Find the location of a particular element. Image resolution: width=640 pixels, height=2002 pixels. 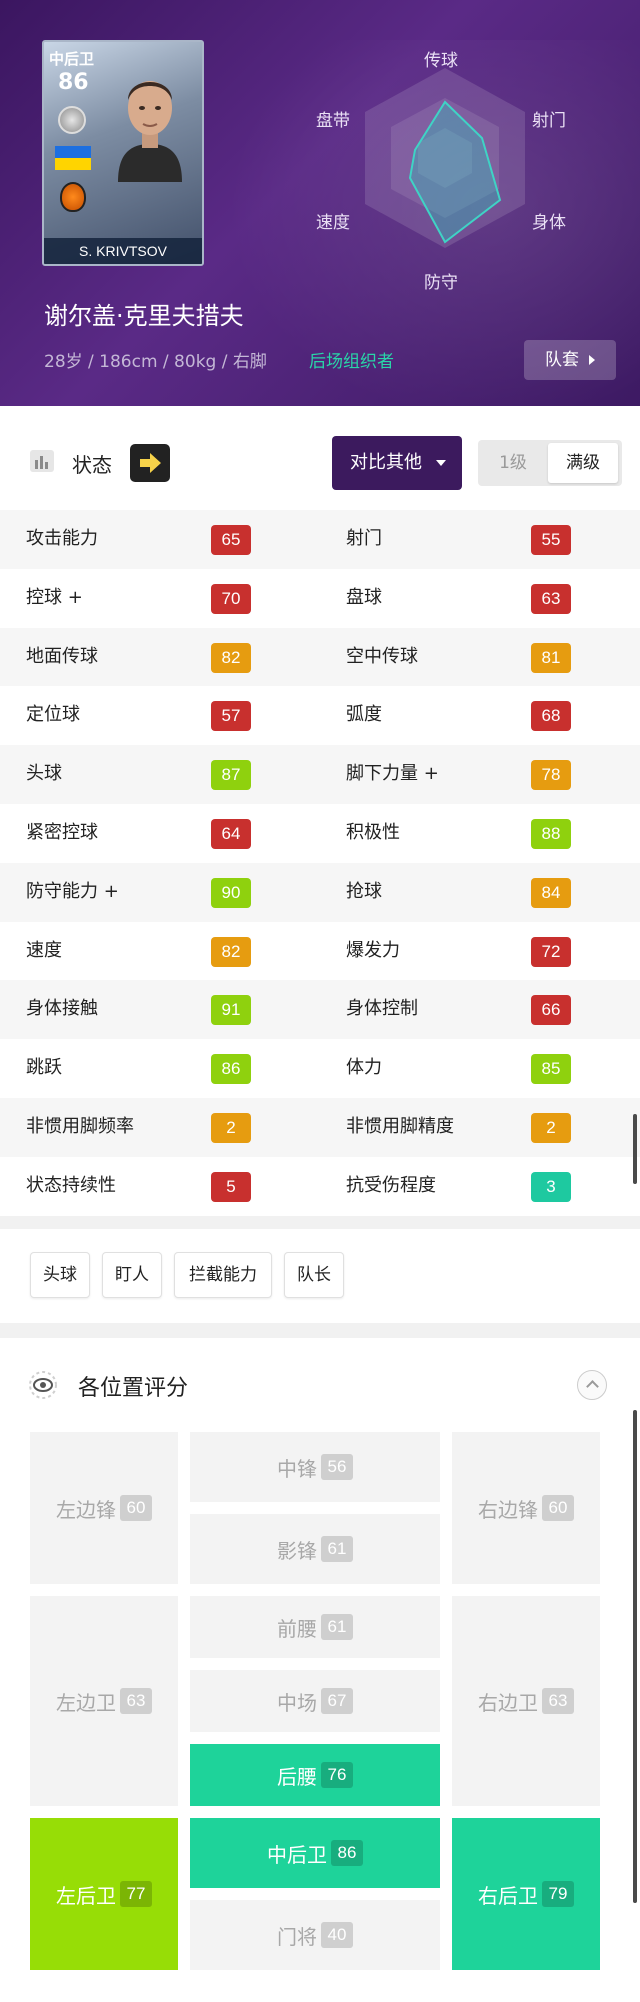

eye-icon is located at coordinates (43, 1385).